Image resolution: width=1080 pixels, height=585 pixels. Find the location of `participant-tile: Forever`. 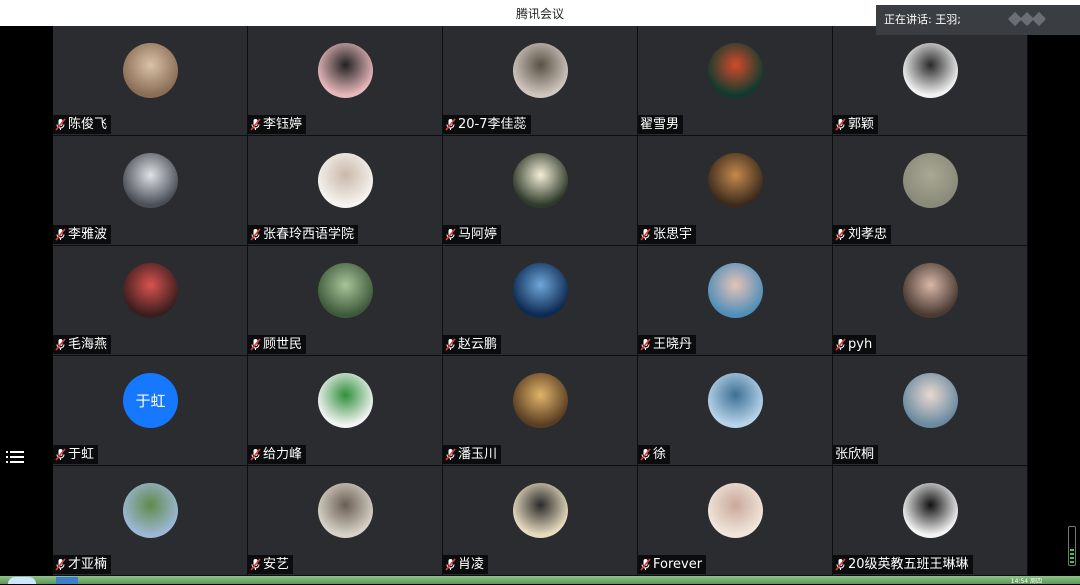

participant-tile: Forever is located at coordinates (735, 521).